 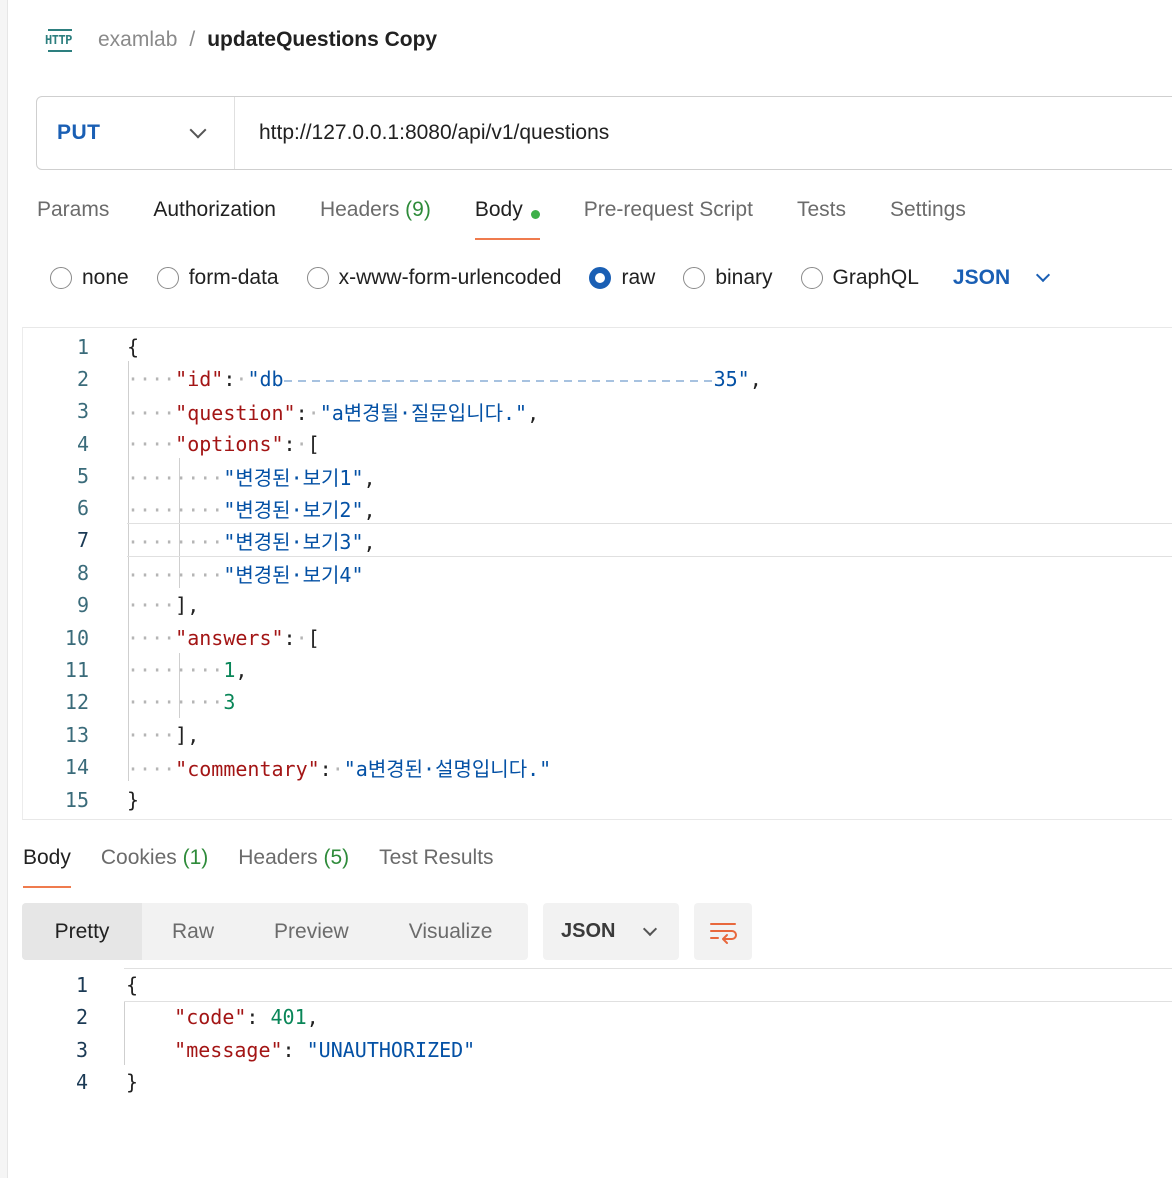 I want to click on response-tab-cookies: Cookies (1), so click(x=154, y=864).